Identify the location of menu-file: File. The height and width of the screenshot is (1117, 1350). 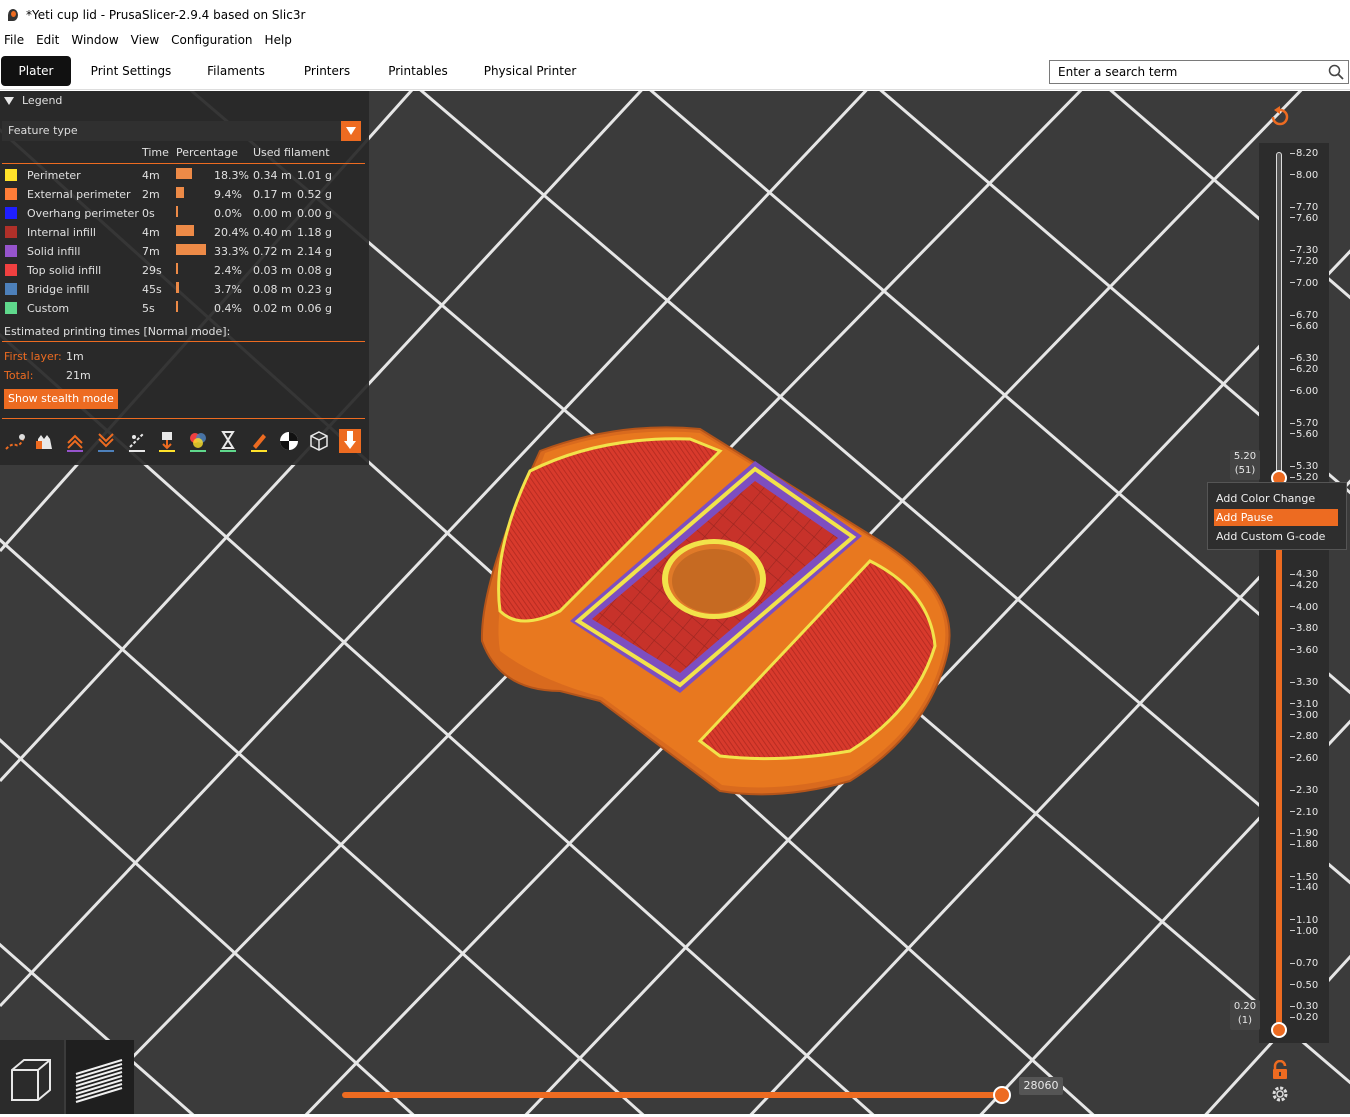
(14, 40).